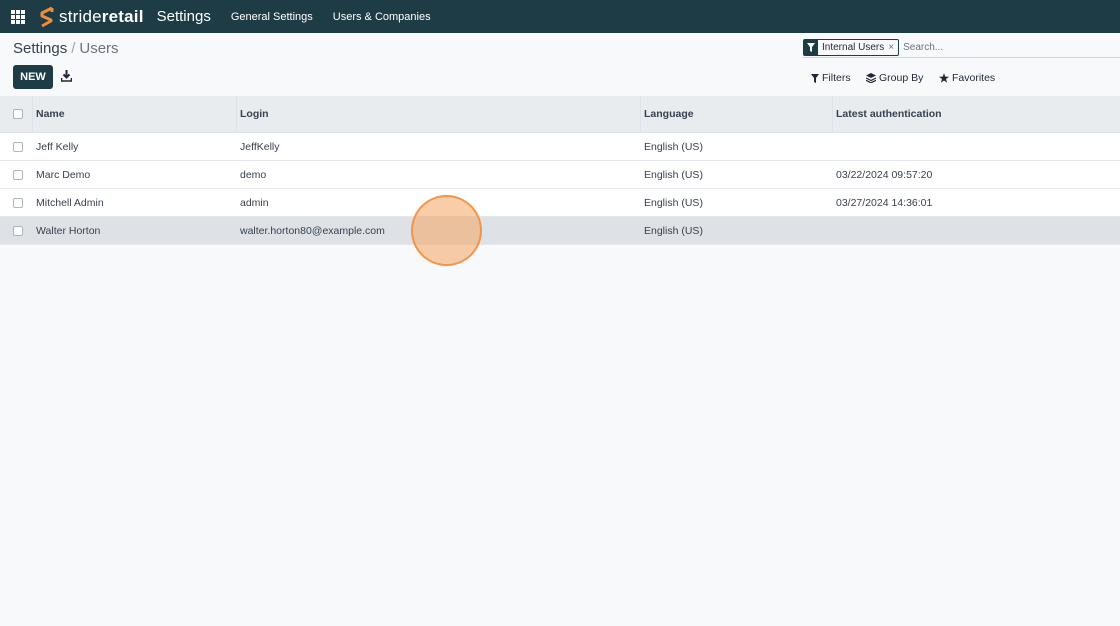  Describe the element at coordinates (312, 230) in the screenshot. I see `cell-login: walter.horton80@example.com` at that location.